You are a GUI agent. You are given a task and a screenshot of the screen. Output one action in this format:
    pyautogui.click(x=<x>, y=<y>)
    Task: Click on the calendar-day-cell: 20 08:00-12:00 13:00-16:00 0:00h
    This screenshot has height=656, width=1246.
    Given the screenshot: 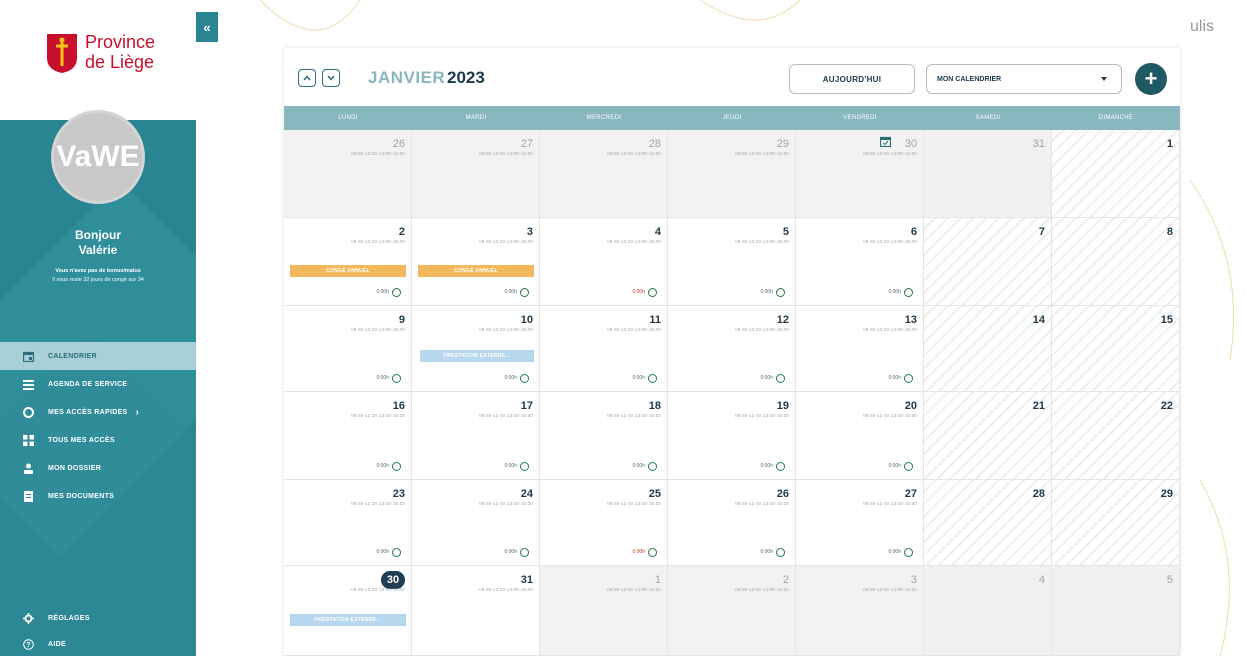 What is the action you would take?
    pyautogui.click(x=860, y=436)
    